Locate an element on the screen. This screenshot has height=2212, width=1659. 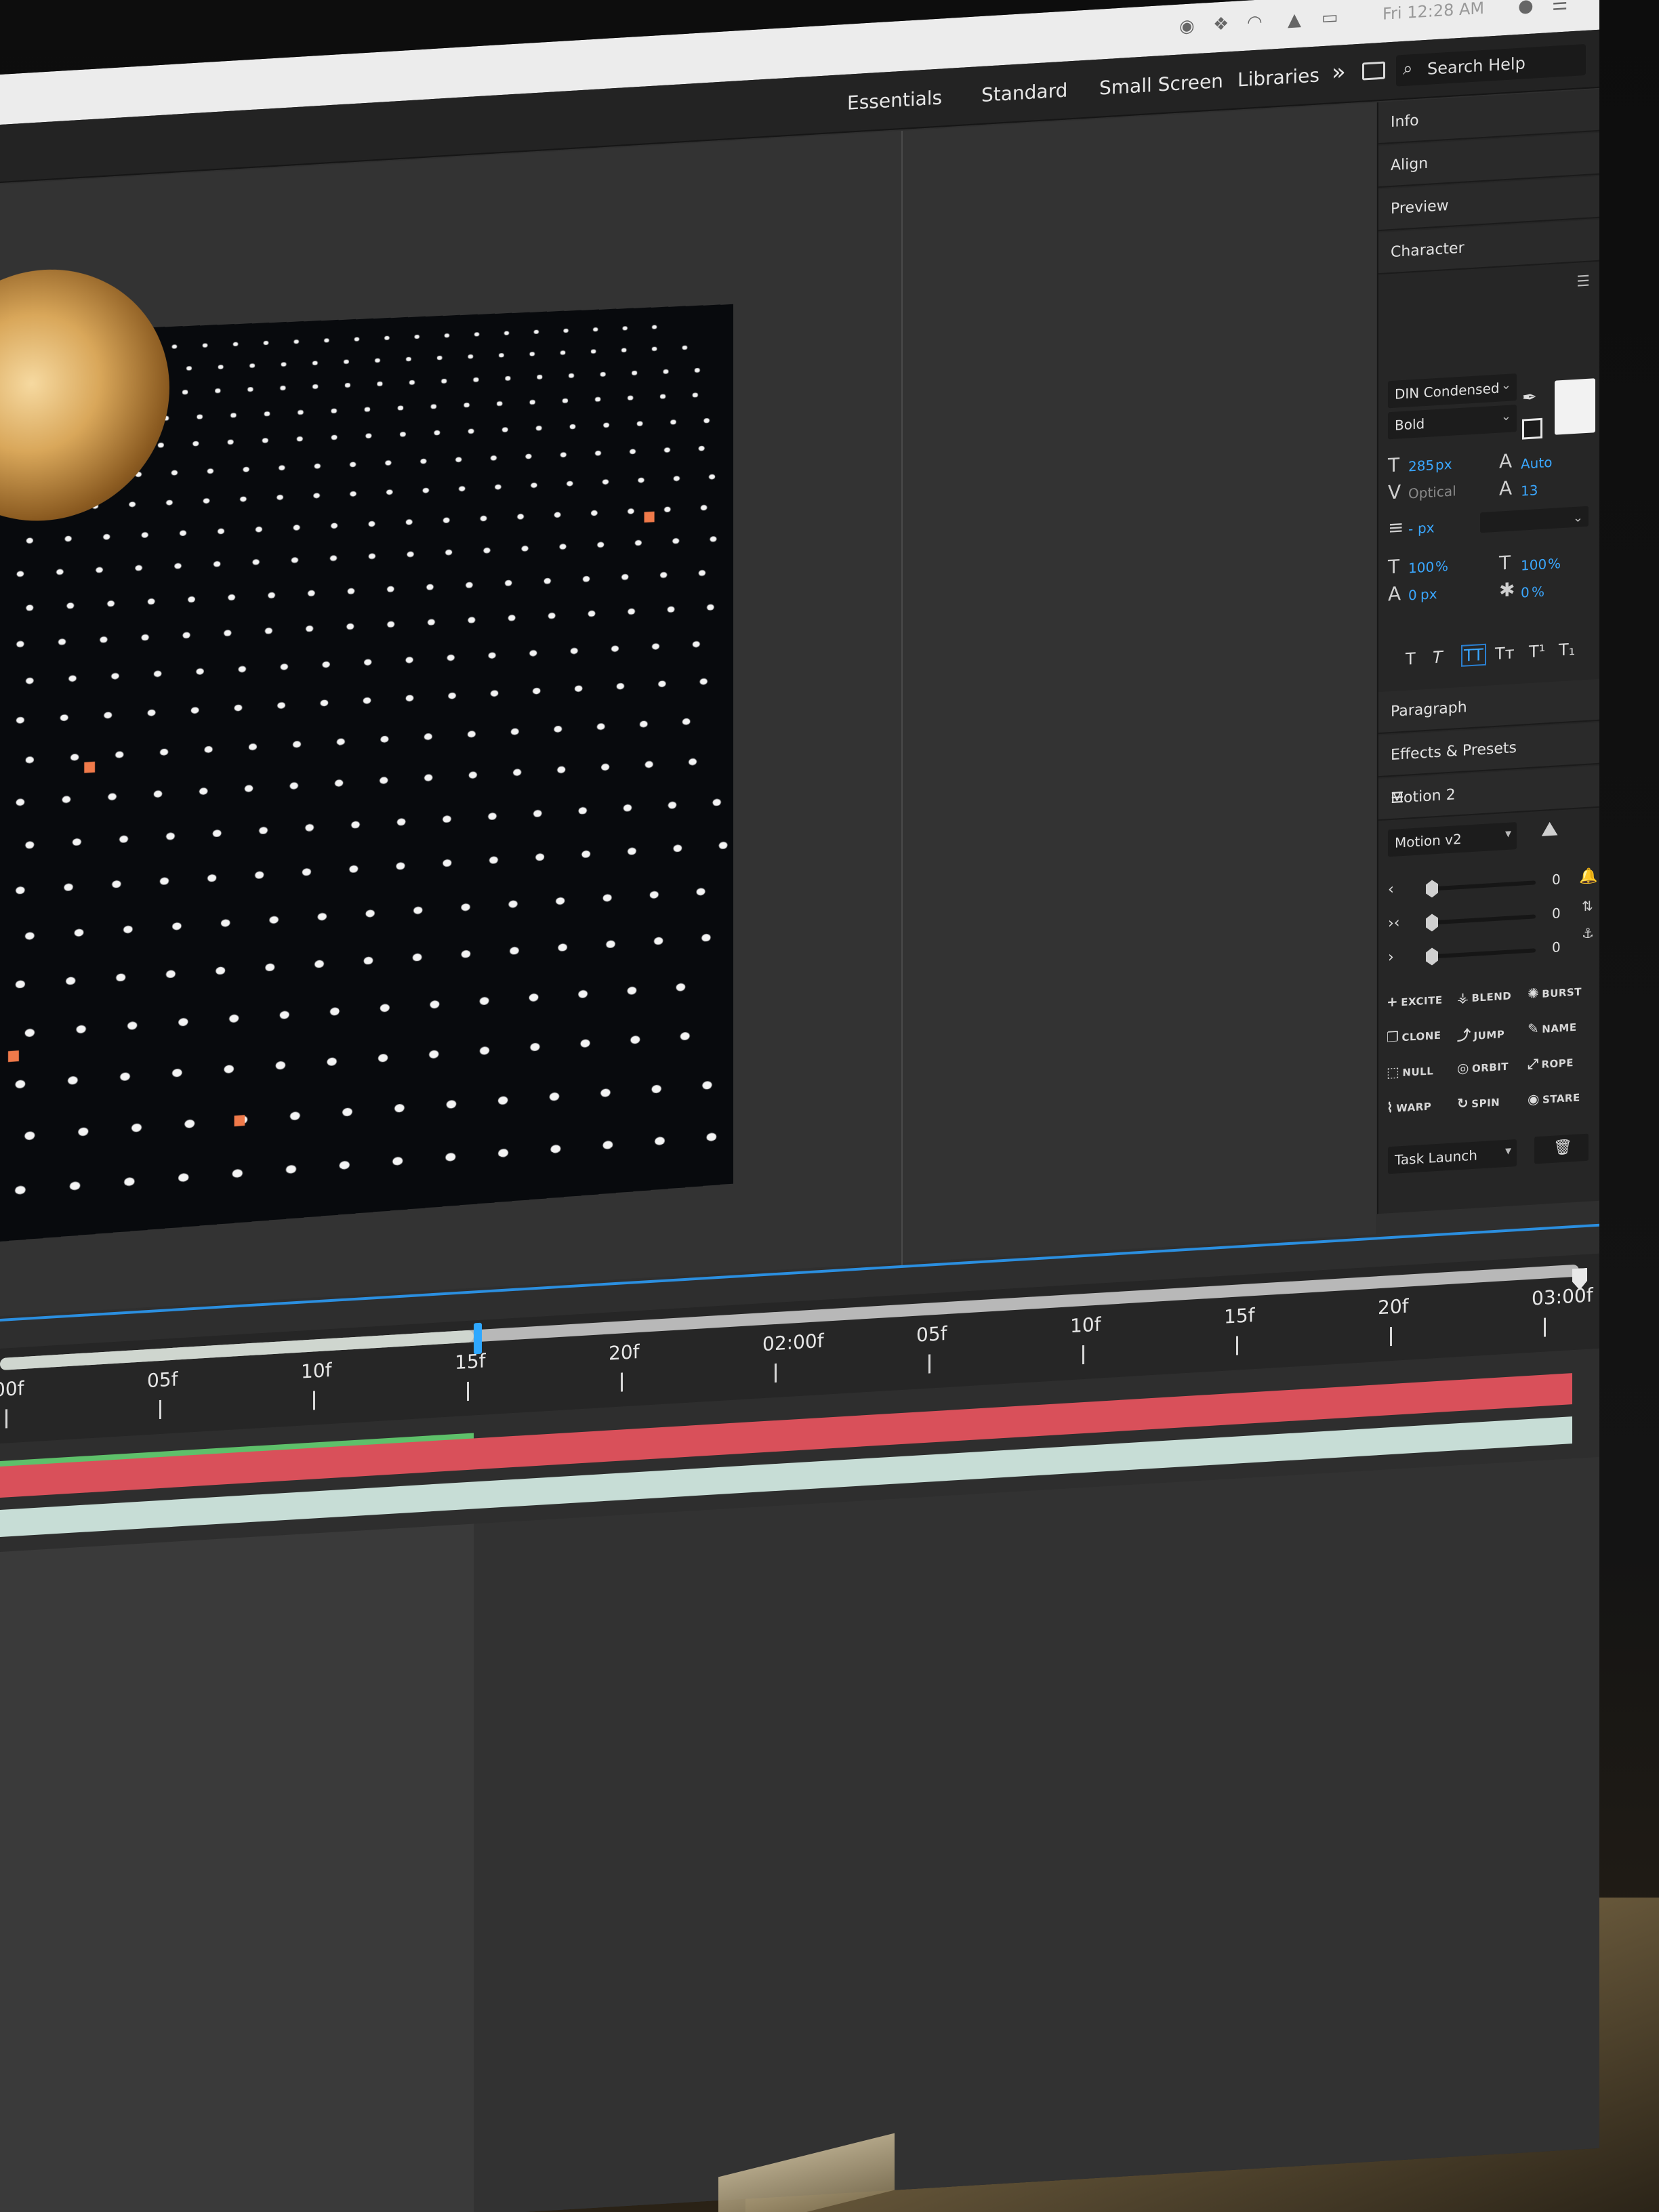
motion2-excite-button: + EXCITE is located at coordinates (1415, 1001).